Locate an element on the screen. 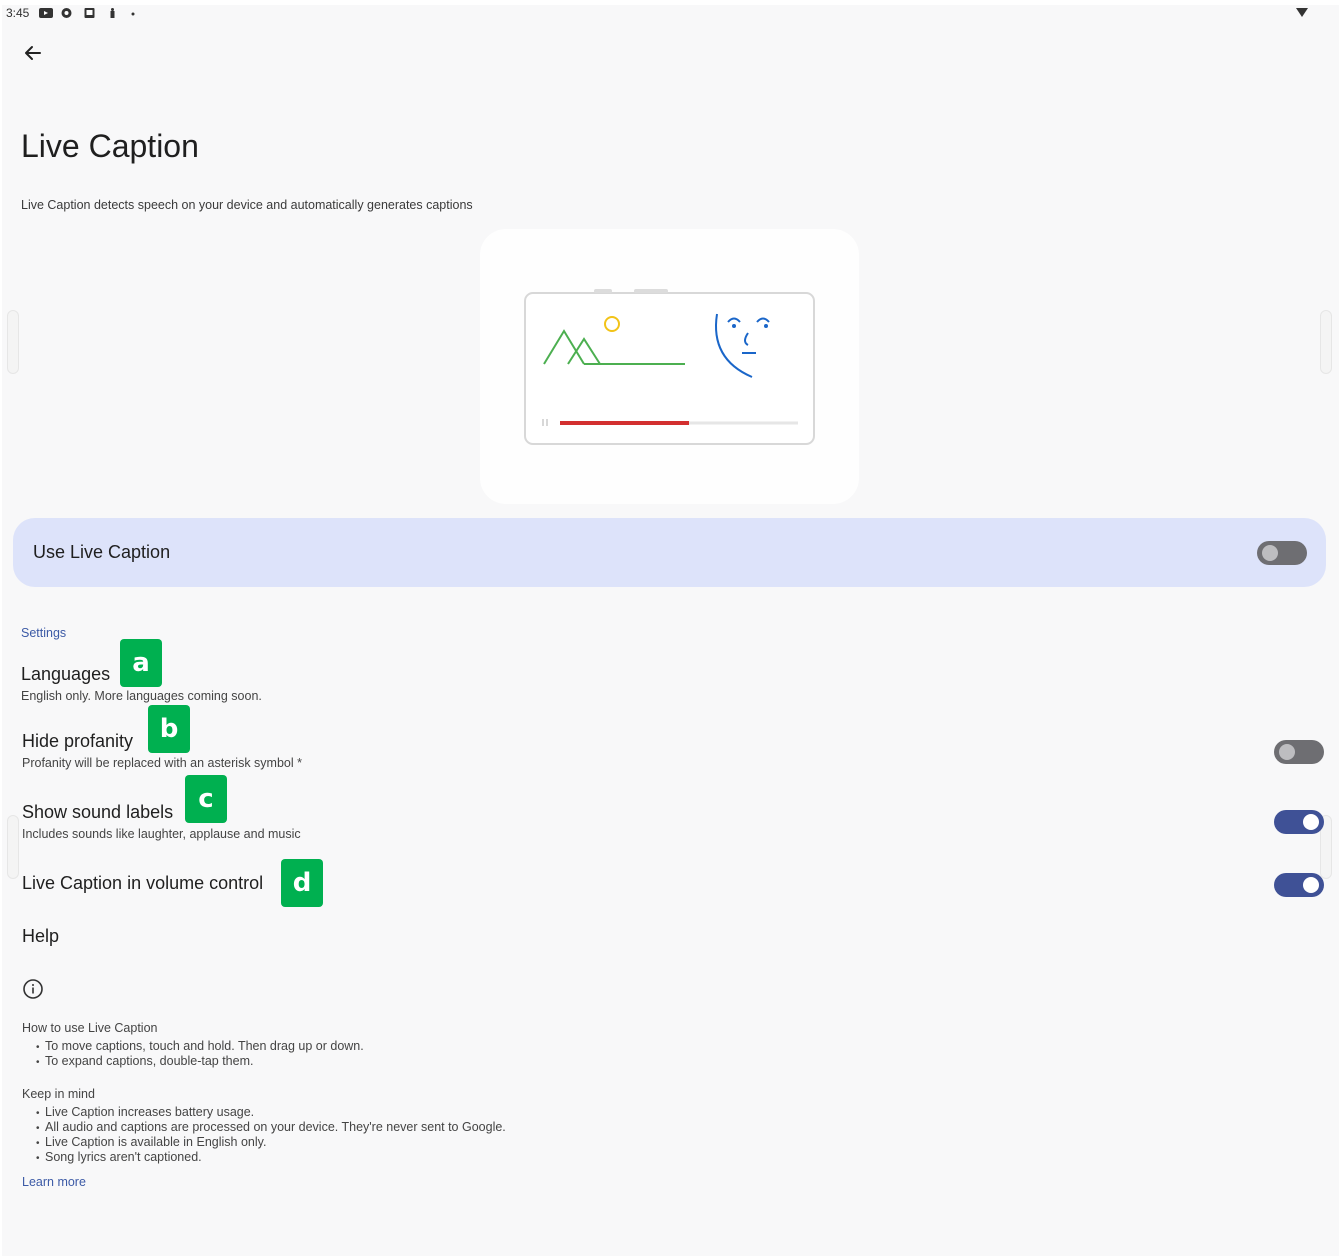  keep-in-mind-heading: Keep in mind is located at coordinates (58, 1094).